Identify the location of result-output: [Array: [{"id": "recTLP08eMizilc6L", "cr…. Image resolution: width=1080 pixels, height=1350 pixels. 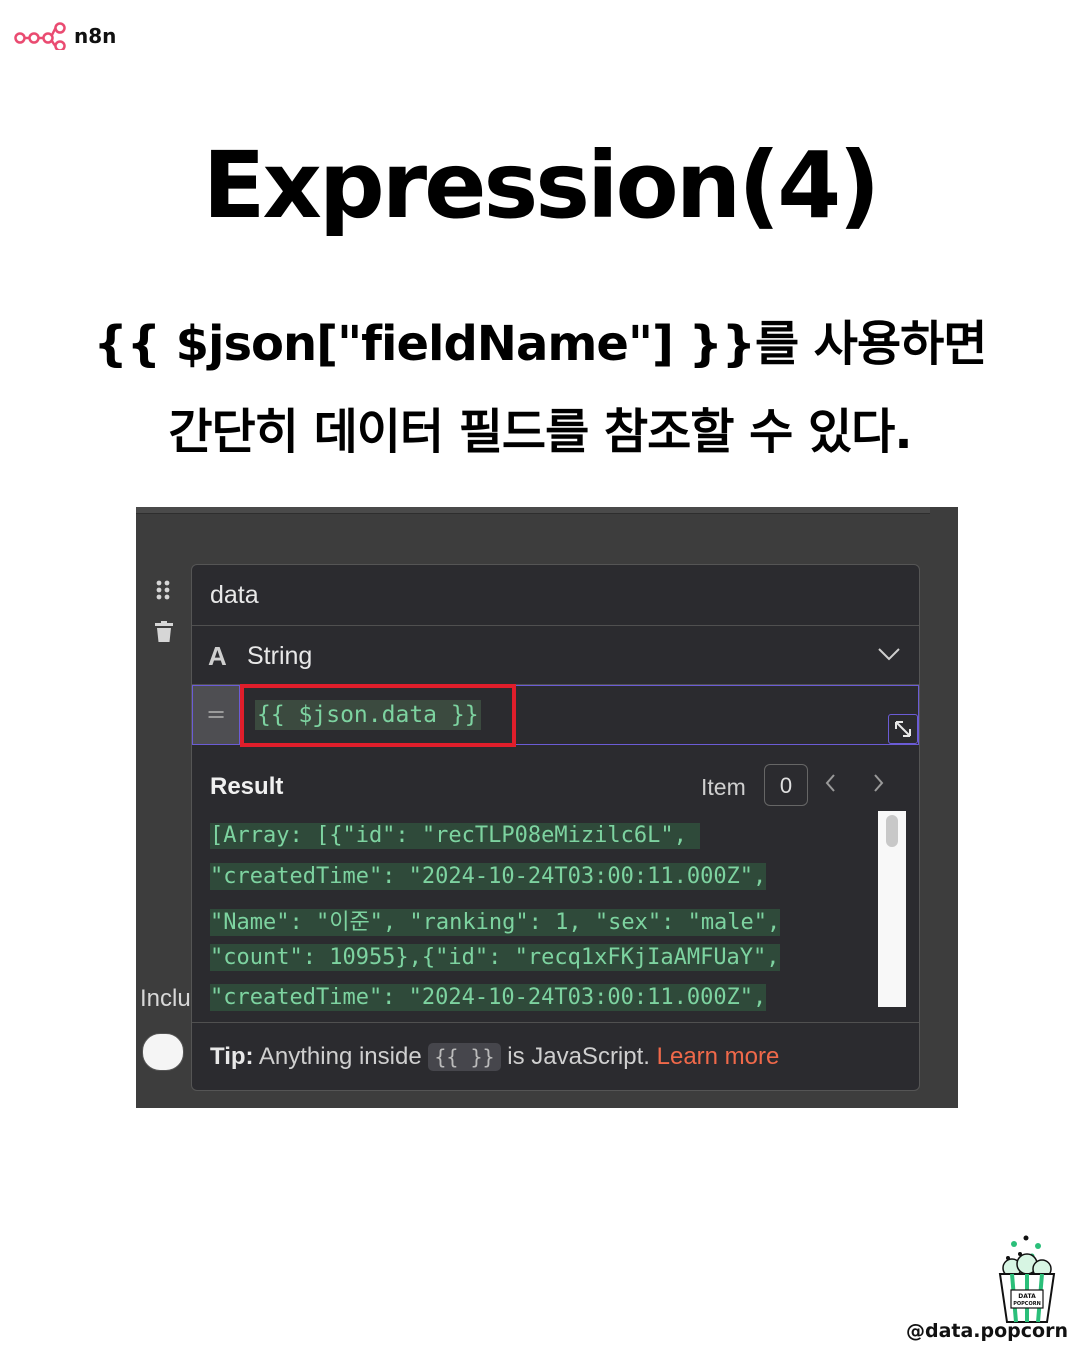
(543, 921).